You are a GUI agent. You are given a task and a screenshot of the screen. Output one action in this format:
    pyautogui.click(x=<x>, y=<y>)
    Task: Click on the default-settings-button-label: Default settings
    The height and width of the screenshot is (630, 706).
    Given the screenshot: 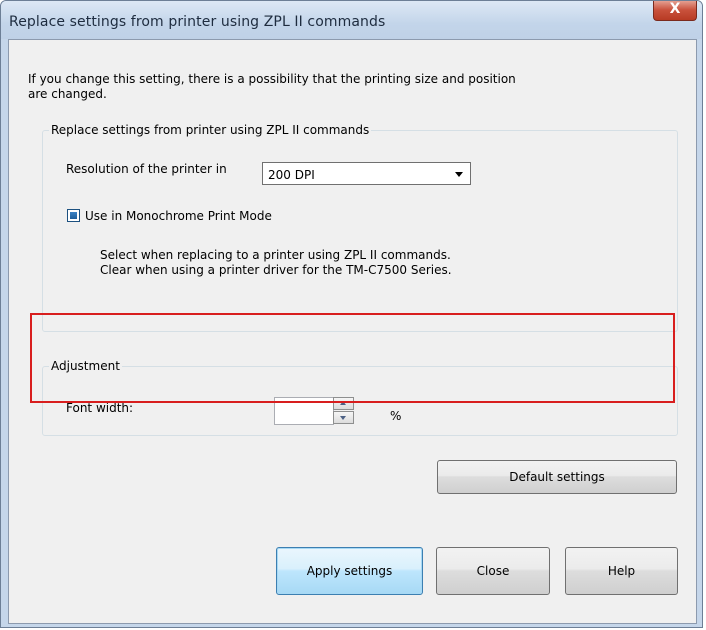 What is the action you would take?
    pyautogui.click(x=557, y=477)
    